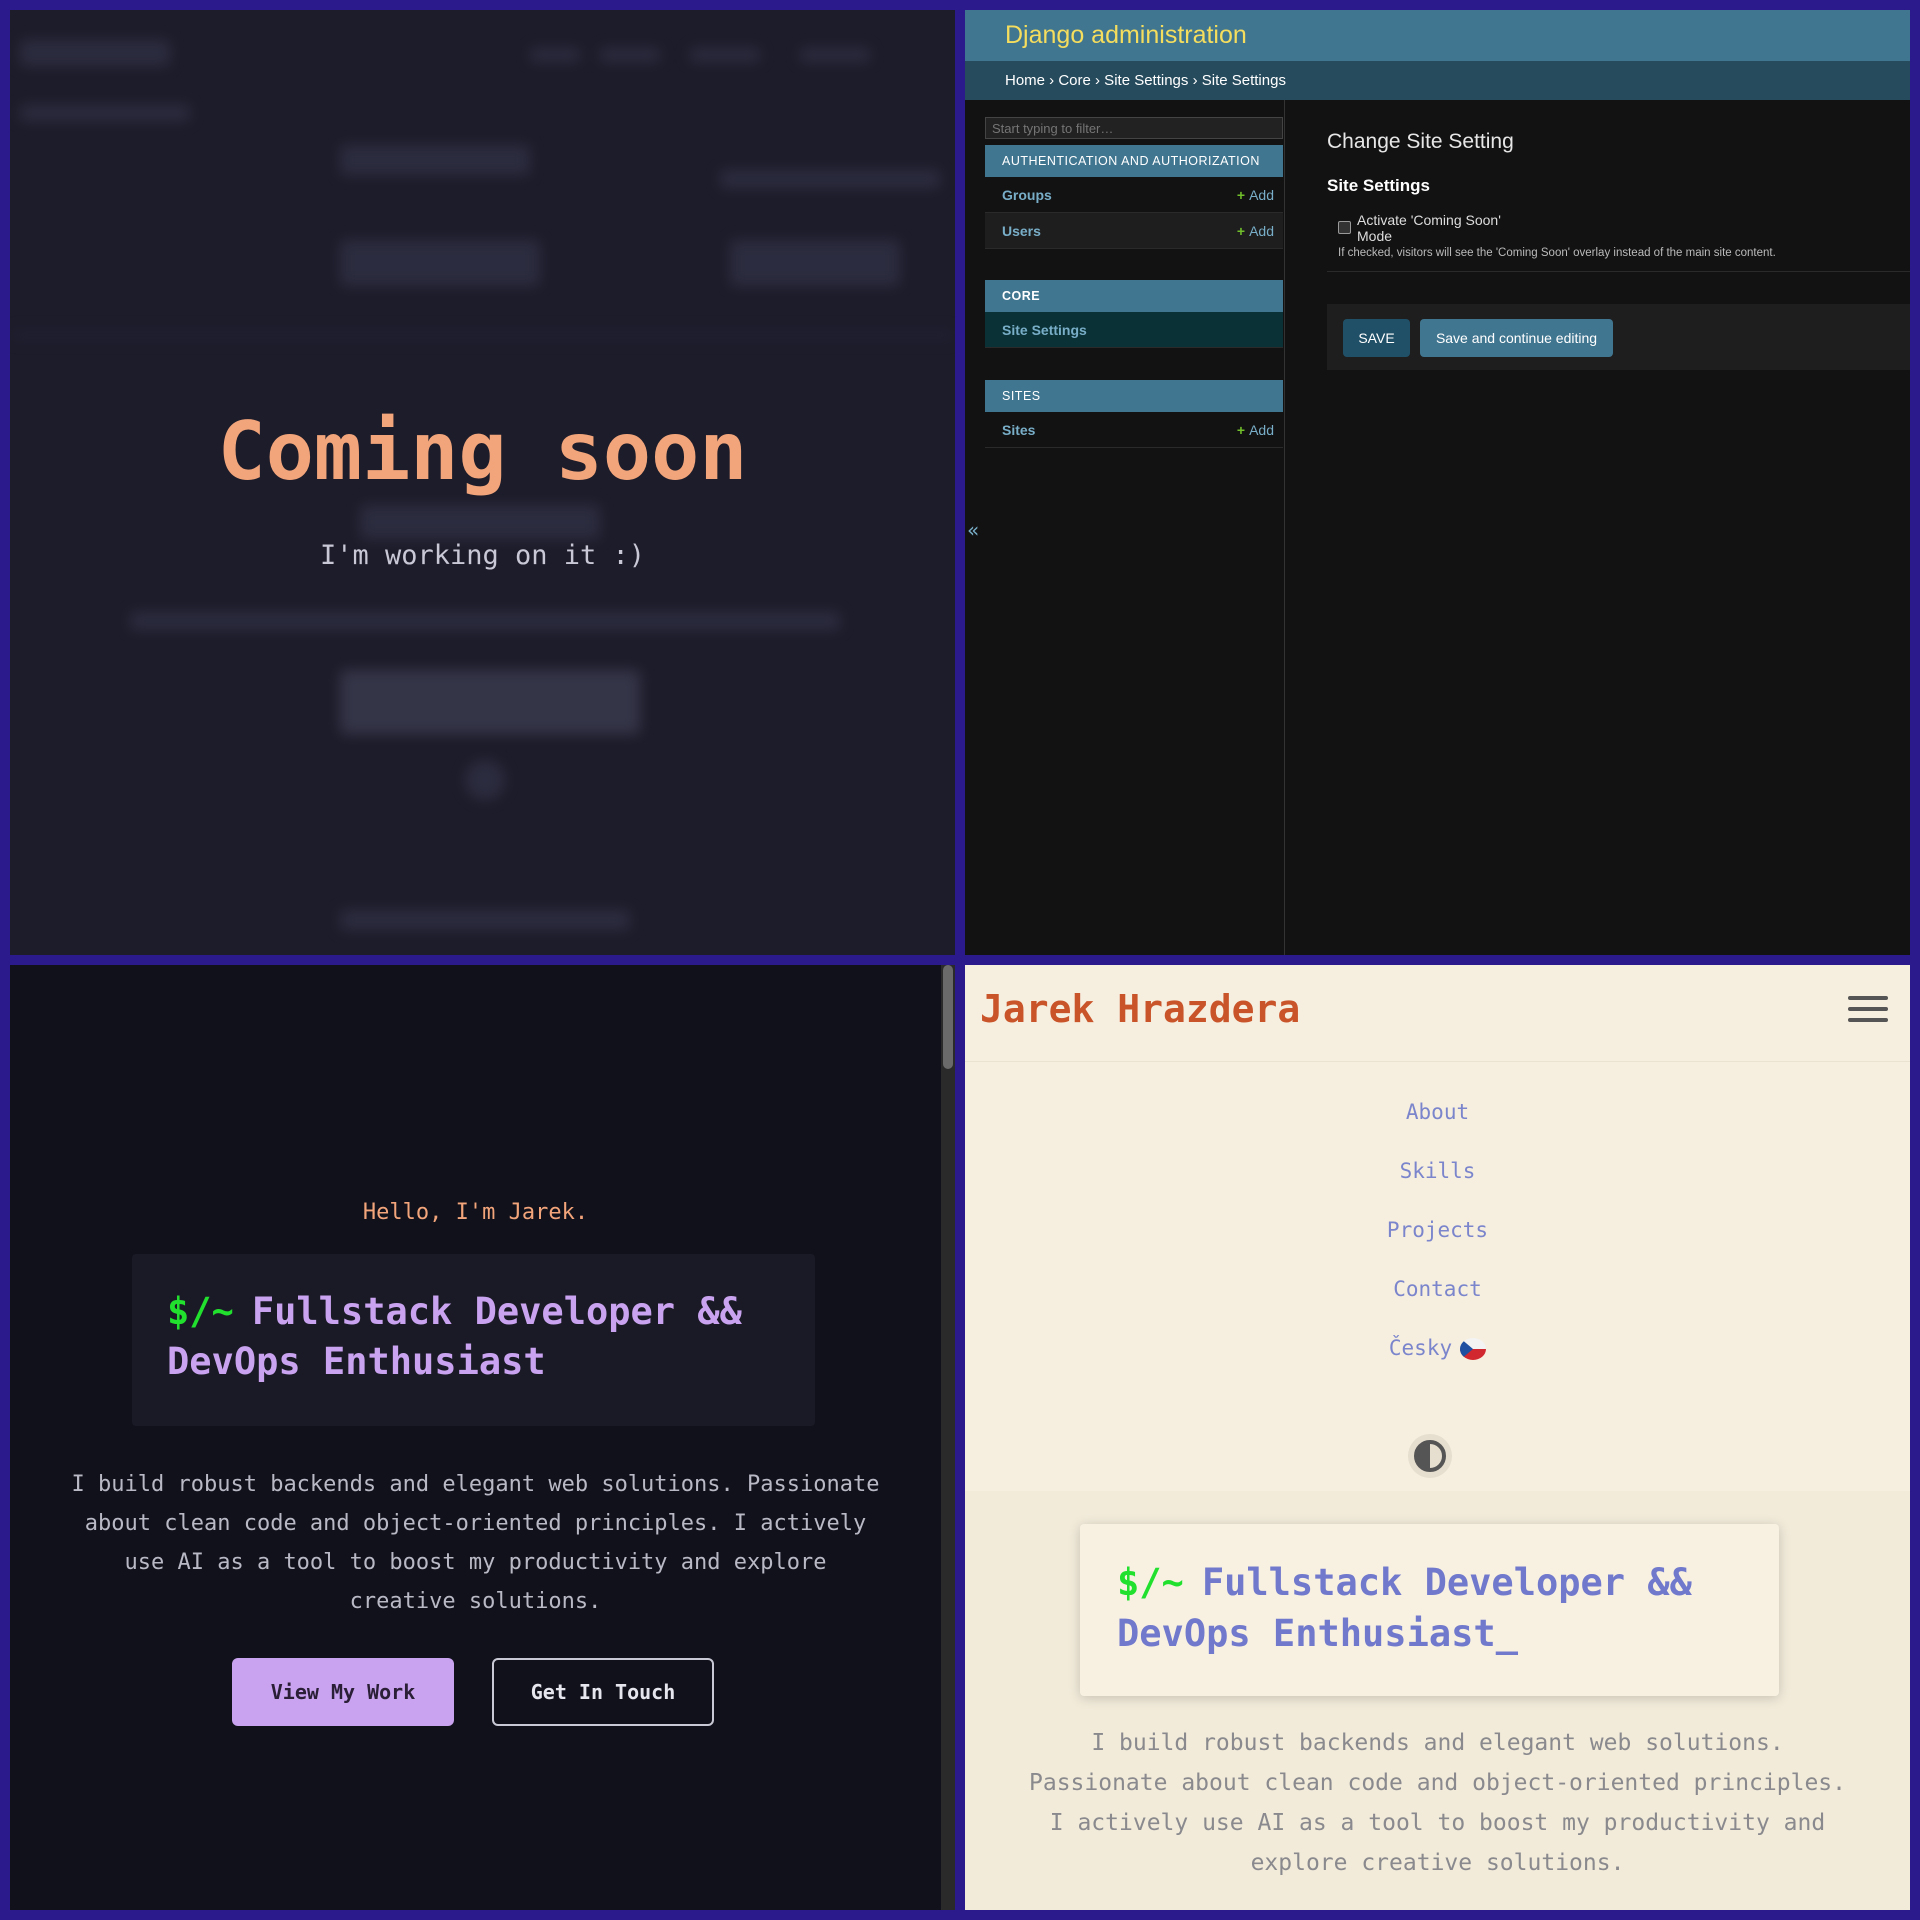  I want to click on add-users-link: + Add, so click(1255, 231).